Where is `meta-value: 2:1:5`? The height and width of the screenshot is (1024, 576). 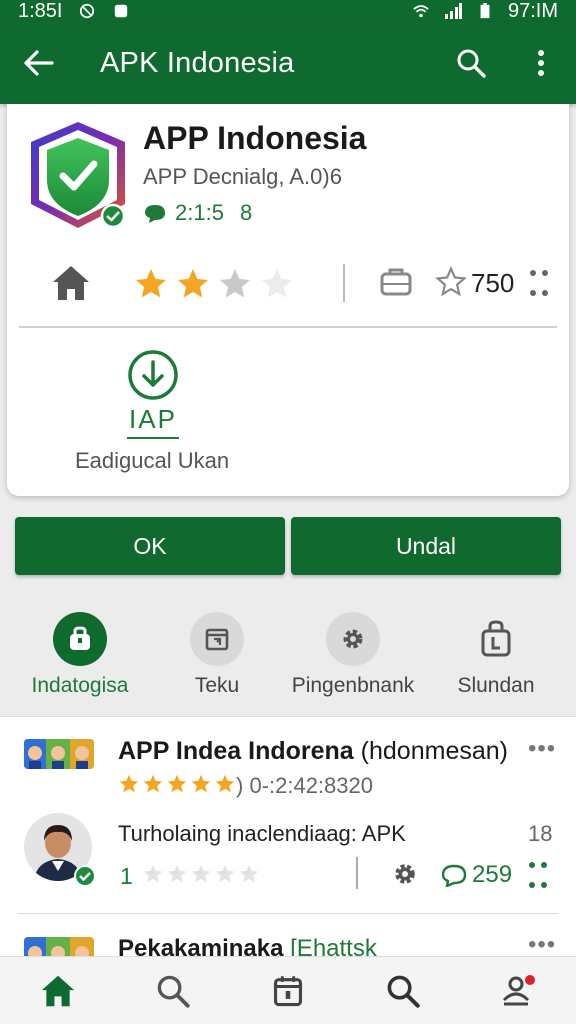
meta-value: 2:1:5 is located at coordinates (199, 212).